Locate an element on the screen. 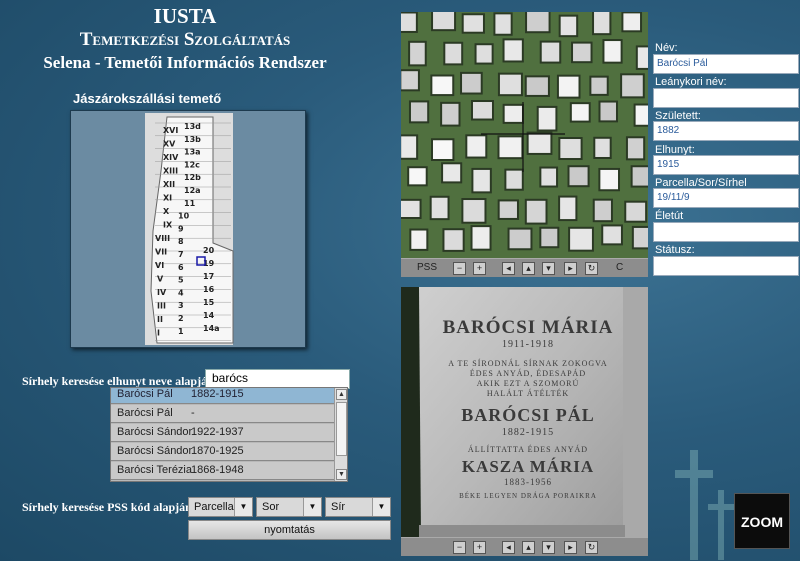 This screenshot has height=561, width=800. pss-field: 19/11/9 is located at coordinates (726, 198).